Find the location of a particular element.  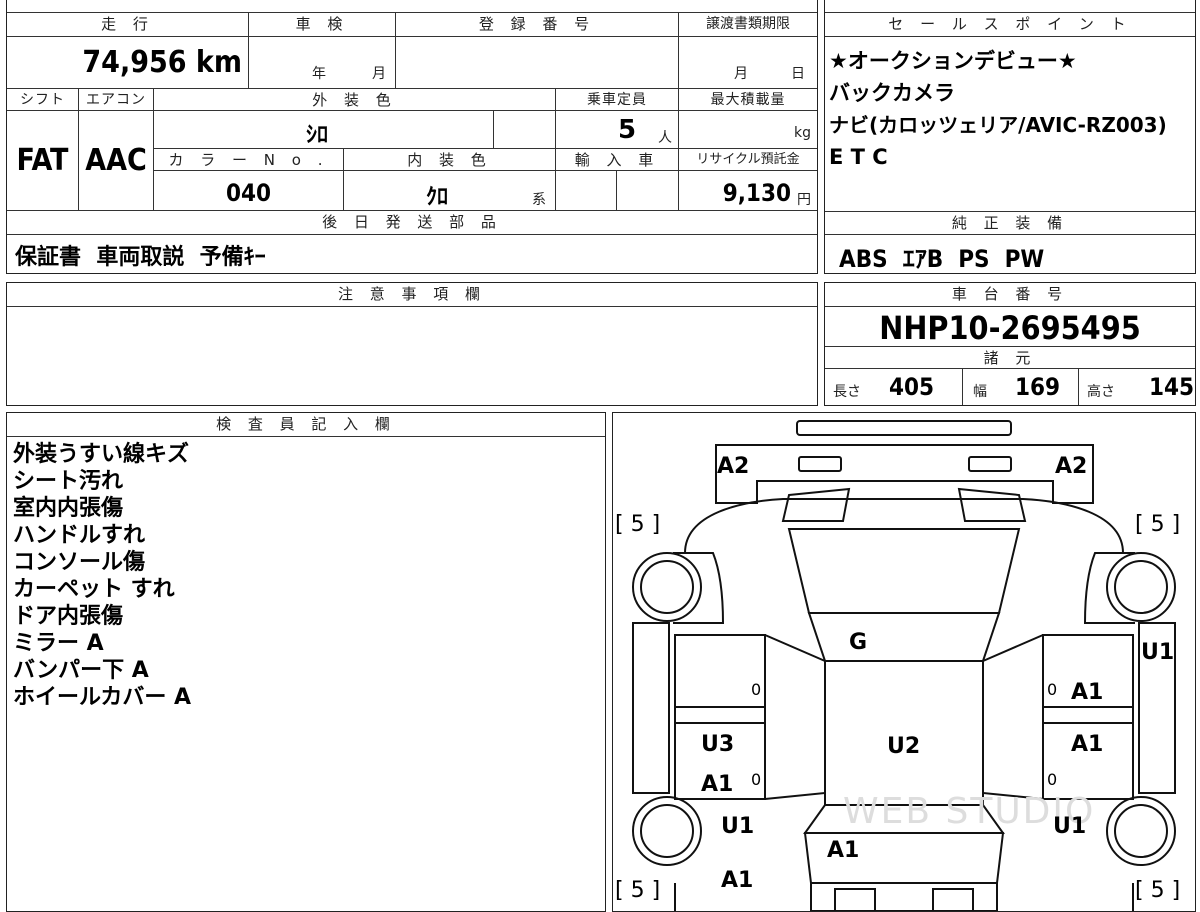

specs-label: 諸 元 is located at coordinates (1010, 358).